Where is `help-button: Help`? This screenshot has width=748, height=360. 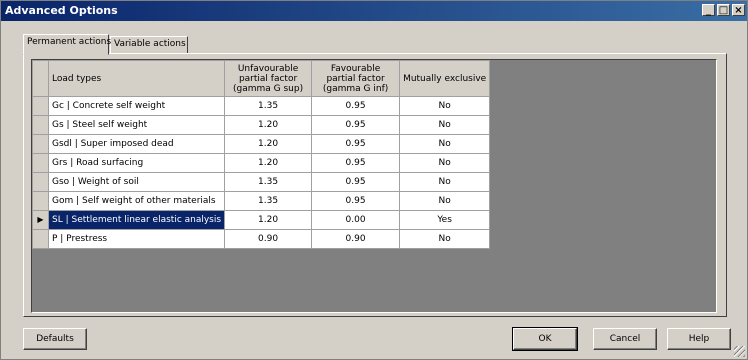 help-button: Help is located at coordinates (699, 339).